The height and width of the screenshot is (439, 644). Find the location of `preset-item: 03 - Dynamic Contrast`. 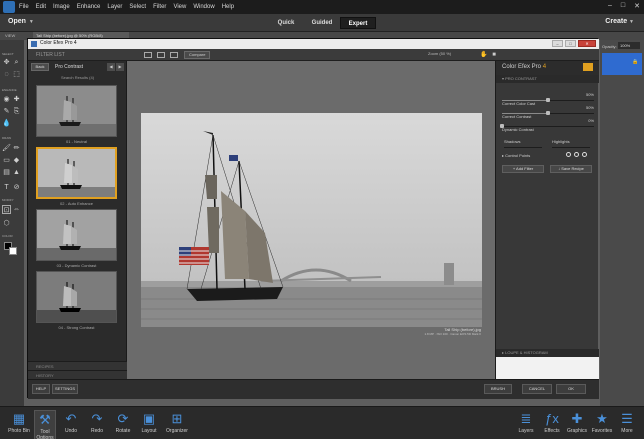

preset-item: 03 - Dynamic Contrast is located at coordinates (76, 238).